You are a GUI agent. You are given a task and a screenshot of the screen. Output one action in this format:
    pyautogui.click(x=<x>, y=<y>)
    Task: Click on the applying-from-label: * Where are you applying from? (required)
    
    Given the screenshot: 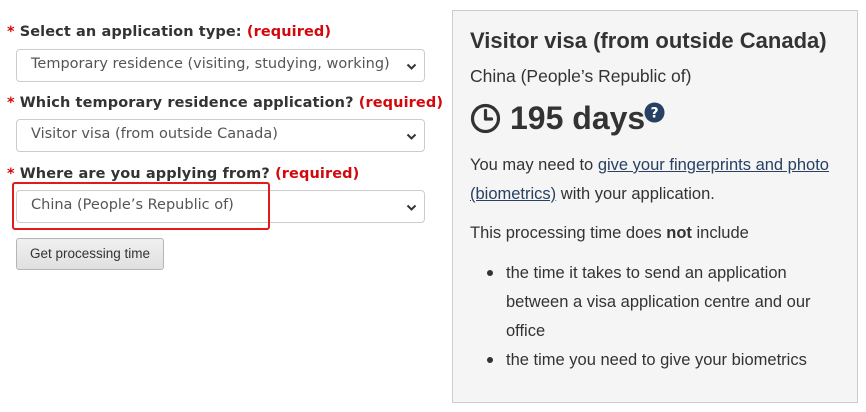 What is the action you would take?
    pyautogui.click(x=183, y=174)
    